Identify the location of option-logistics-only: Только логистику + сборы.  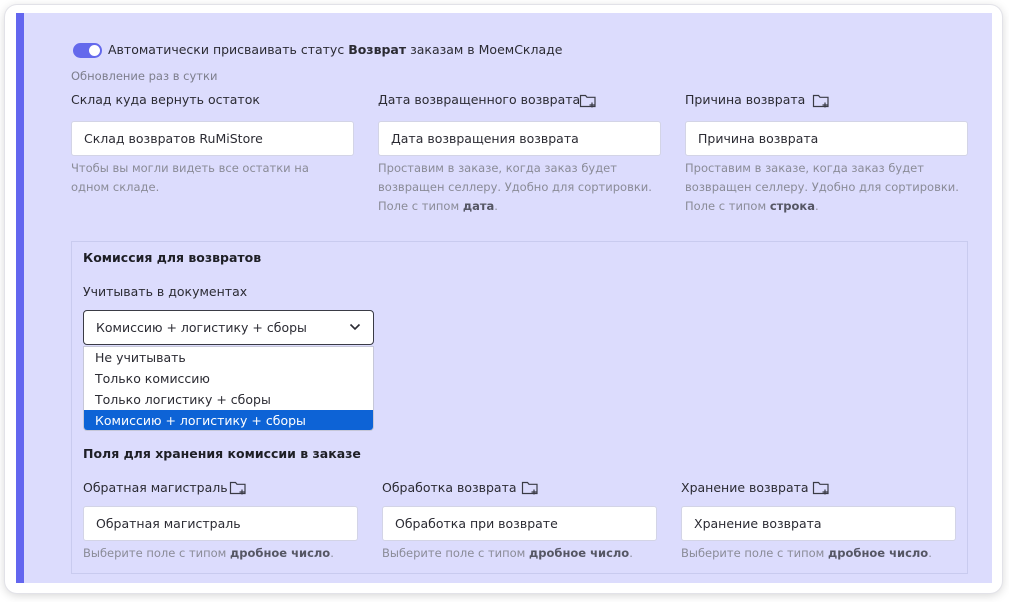
(228, 399).